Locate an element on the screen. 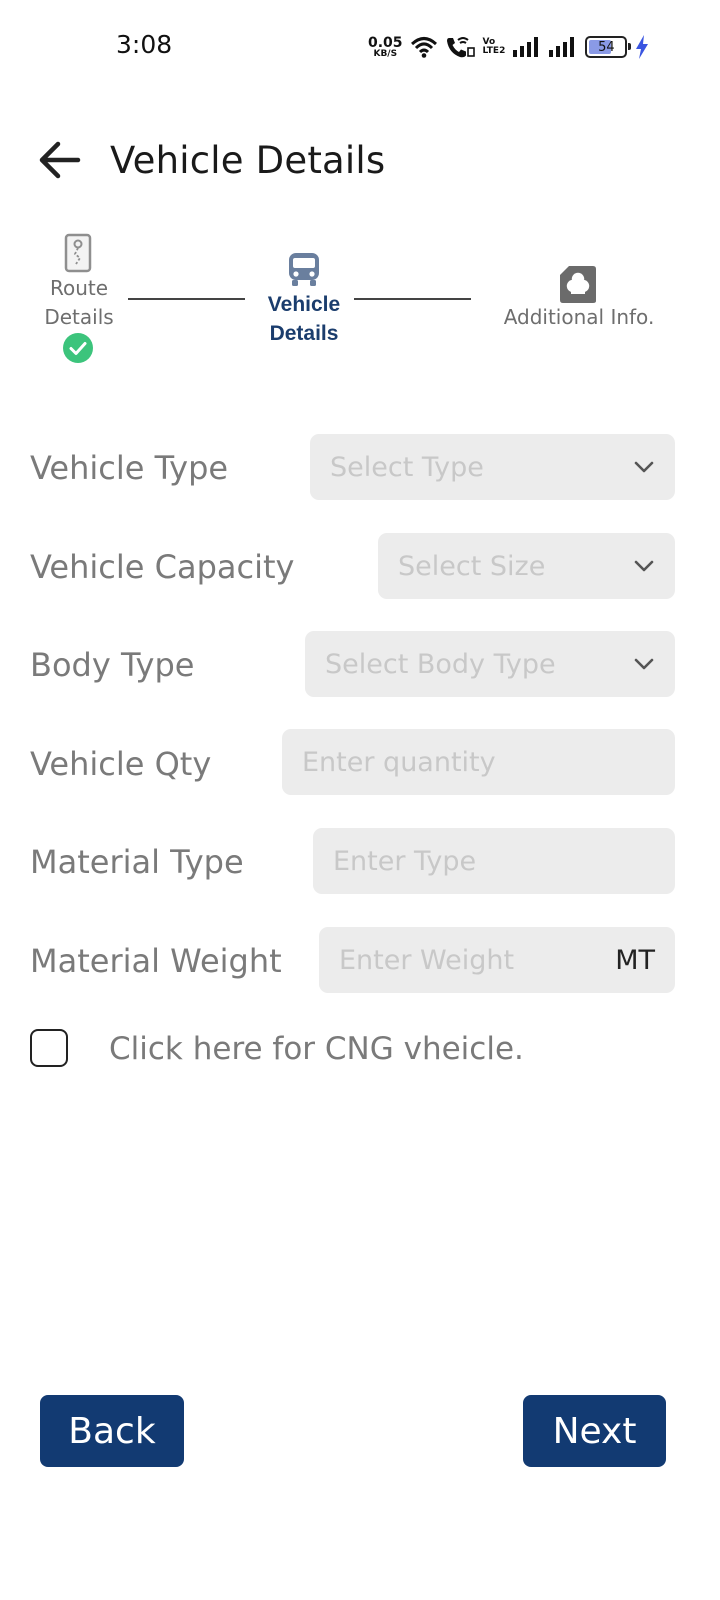  material-type-input: Enter Type is located at coordinates (494, 861).